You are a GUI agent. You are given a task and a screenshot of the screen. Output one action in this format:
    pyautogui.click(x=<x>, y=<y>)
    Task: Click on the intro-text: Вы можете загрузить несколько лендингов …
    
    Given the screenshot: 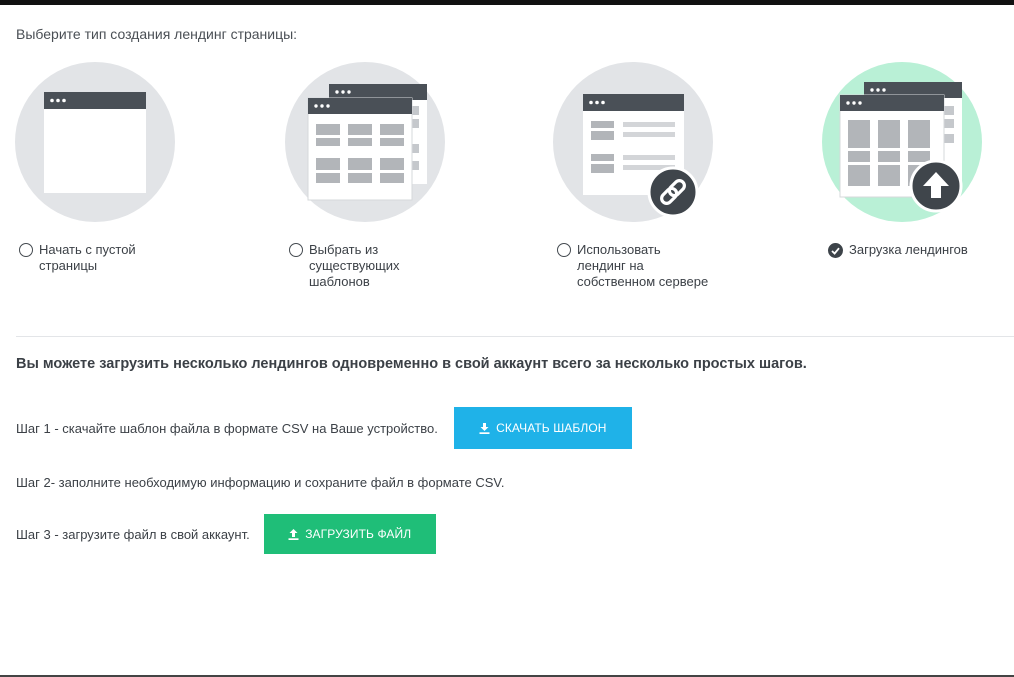 What is the action you would take?
    pyautogui.click(x=411, y=364)
    